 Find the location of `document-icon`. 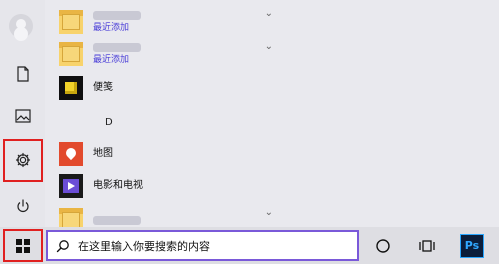

document-icon is located at coordinates (22, 74).